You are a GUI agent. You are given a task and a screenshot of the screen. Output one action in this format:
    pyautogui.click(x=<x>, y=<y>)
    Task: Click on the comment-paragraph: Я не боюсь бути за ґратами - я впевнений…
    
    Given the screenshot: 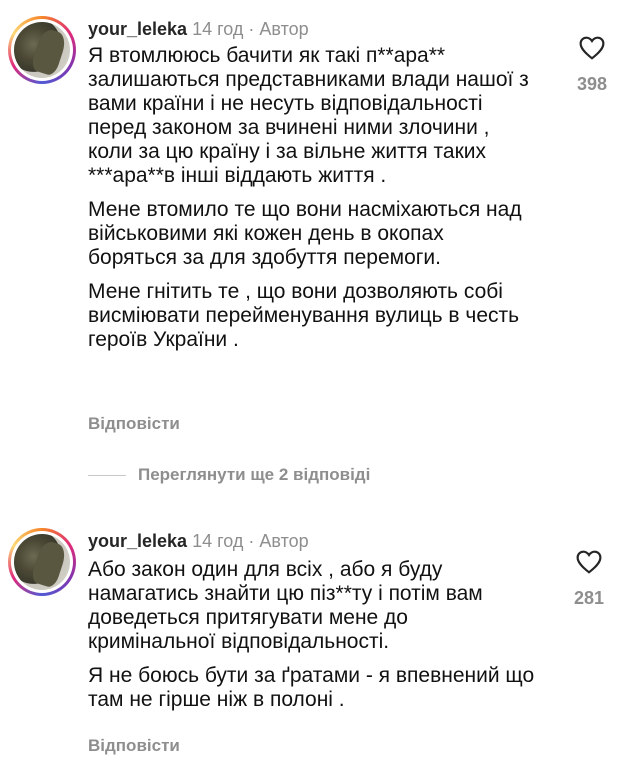 What is the action you would take?
    pyautogui.click(x=311, y=687)
    